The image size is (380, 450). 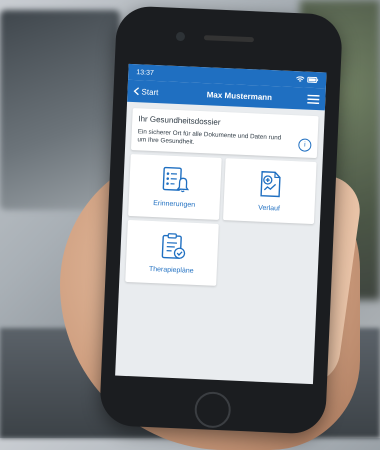 What do you see at coordinates (305, 145) in the screenshot?
I see `info-icon: i` at bounding box center [305, 145].